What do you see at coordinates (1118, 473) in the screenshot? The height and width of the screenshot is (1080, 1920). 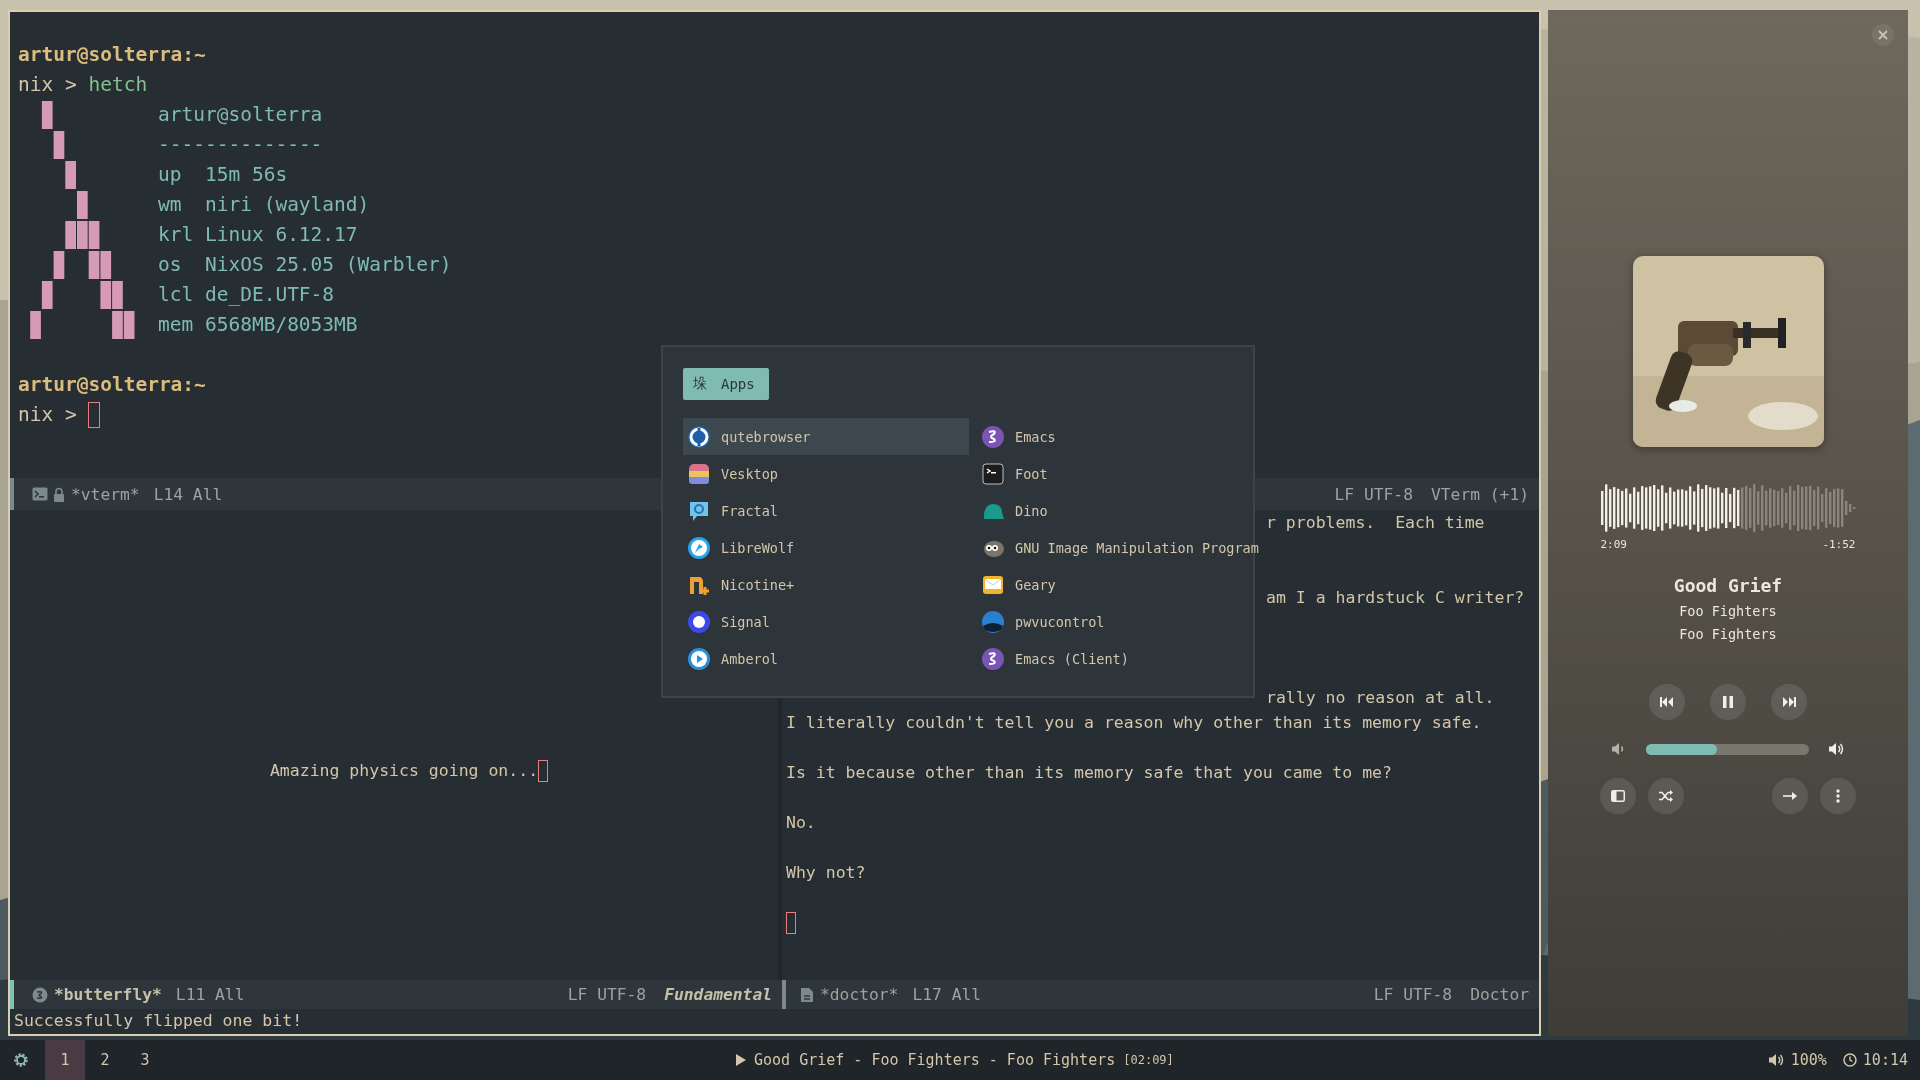 I see `app-entry: Foot` at bounding box center [1118, 473].